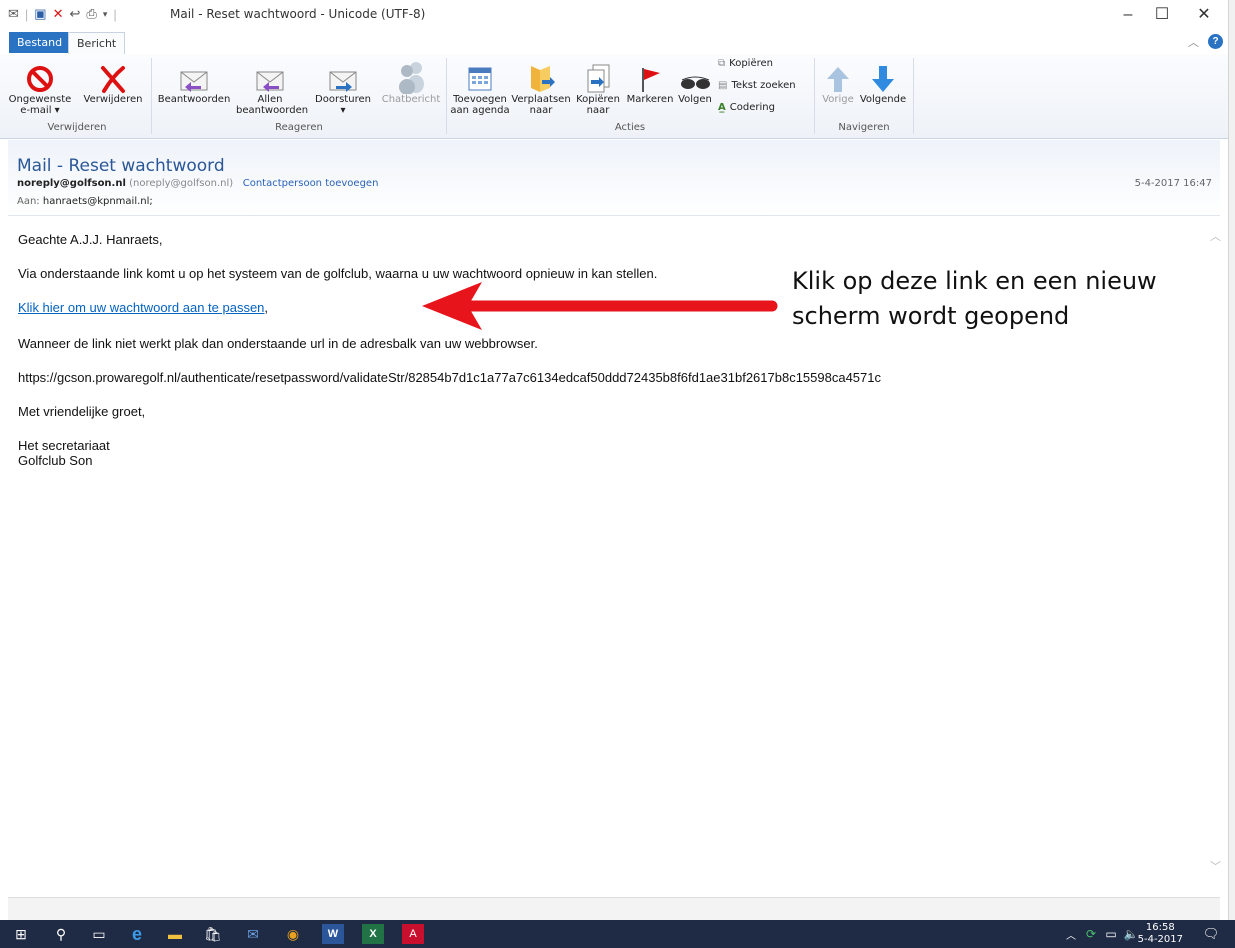 The width and height of the screenshot is (1235, 948). I want to click on folder-move-icon, so click(543, 79).